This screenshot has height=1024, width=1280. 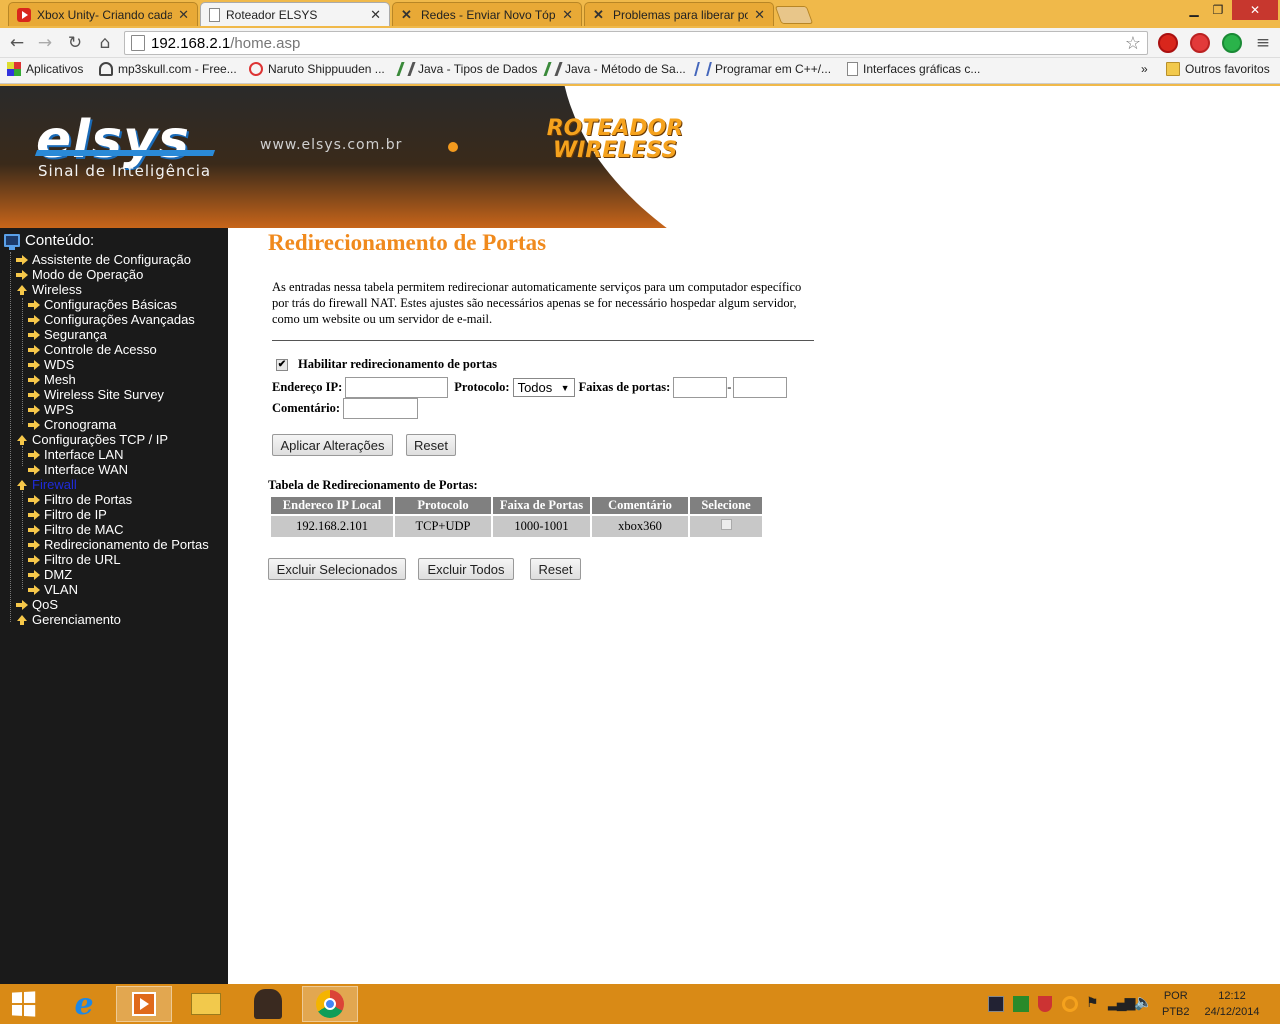 What do you see at coordinates (487, 14) in the screenshot?
I see `tab-redes-enviar: ✕ Redes - Enviar Novo Tópic ✕` at bounding box center [487, 14].